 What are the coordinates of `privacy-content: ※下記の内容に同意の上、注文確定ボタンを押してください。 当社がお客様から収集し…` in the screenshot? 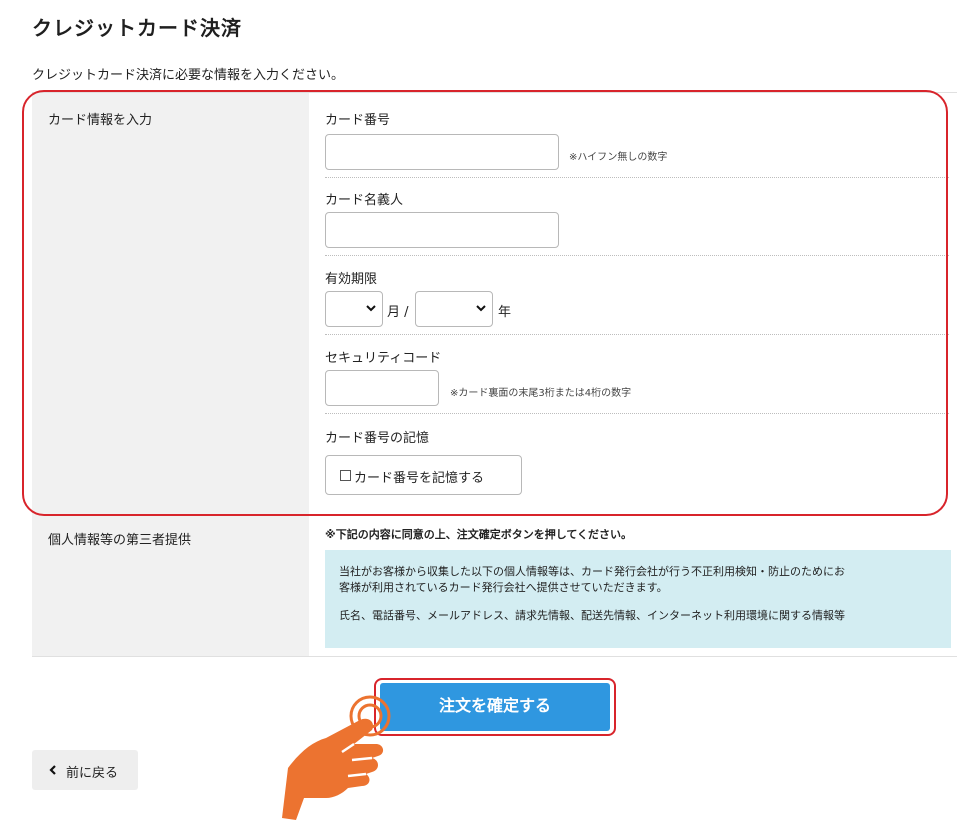 It's located at (633, 587).